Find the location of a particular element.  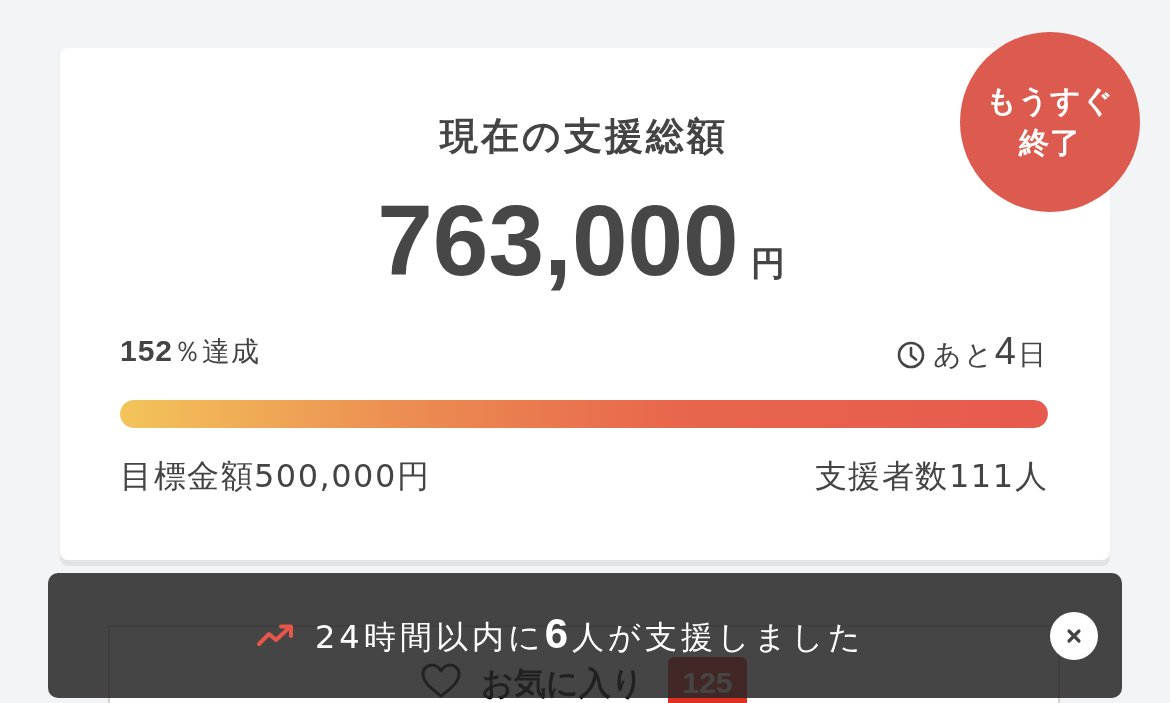

currency-unit: 円 is located at coordinates (767, 263).